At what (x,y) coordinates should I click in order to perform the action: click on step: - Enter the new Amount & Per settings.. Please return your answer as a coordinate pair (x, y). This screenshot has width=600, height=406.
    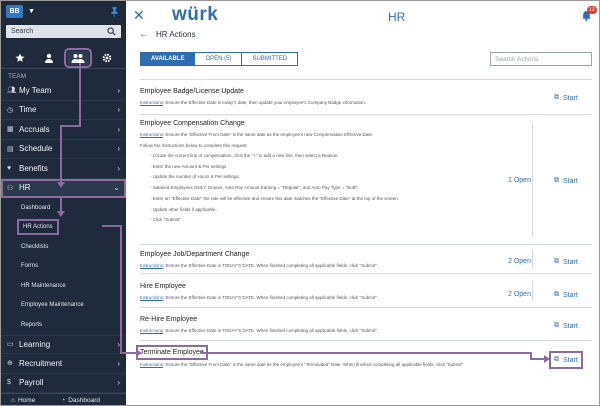
    Looking at the image, I should click on (189, 166).